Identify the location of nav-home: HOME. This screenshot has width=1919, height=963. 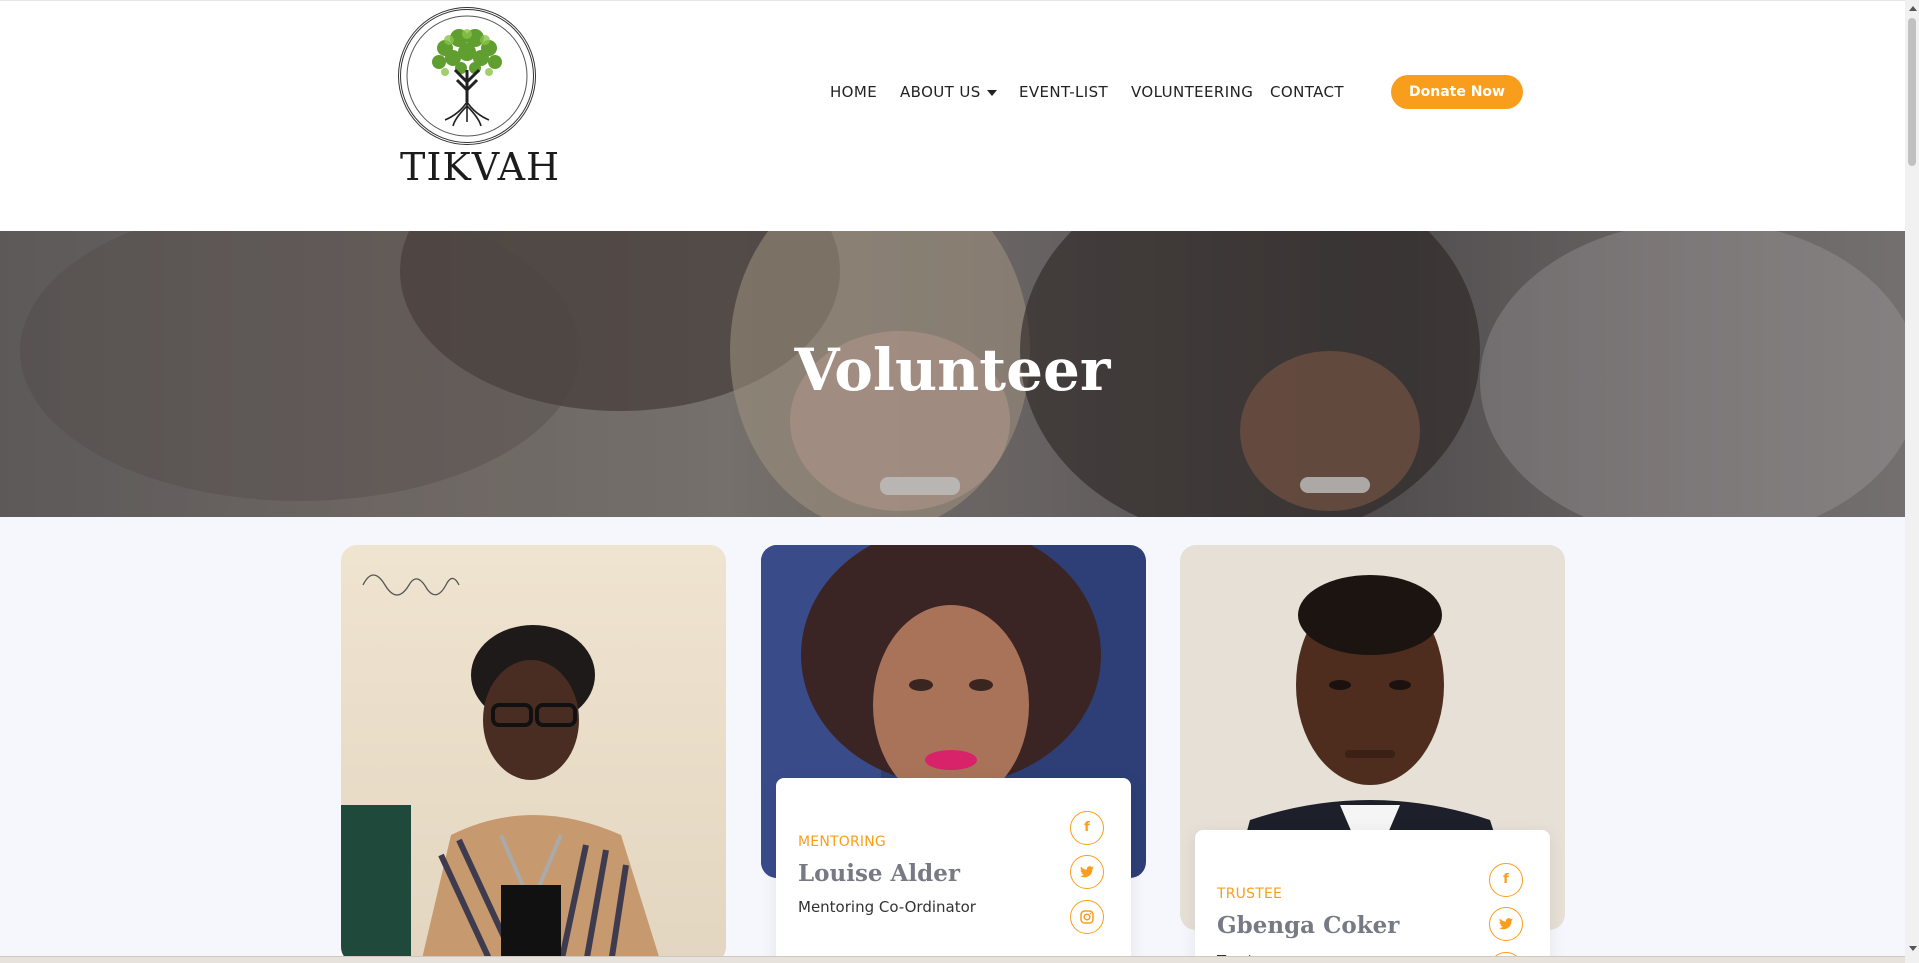
(853, 92).